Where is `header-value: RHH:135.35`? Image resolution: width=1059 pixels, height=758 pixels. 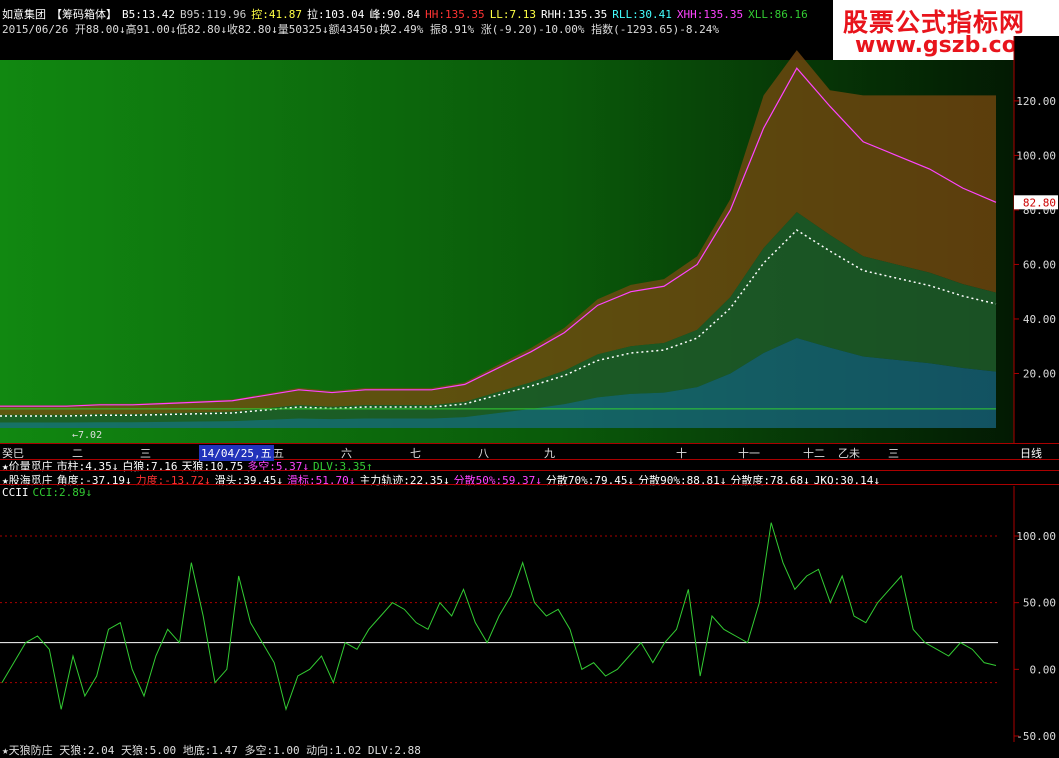
header-value: RHH:135.35 is located at coordinates (574, 14).